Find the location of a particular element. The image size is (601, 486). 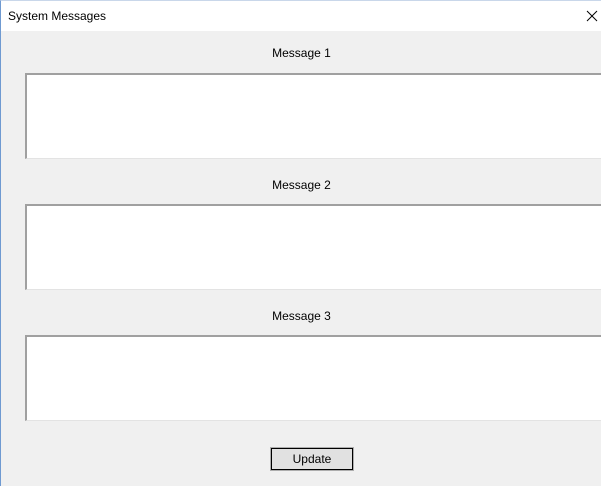

message-3-label: Message 3 is located at coordinates (301, 316).